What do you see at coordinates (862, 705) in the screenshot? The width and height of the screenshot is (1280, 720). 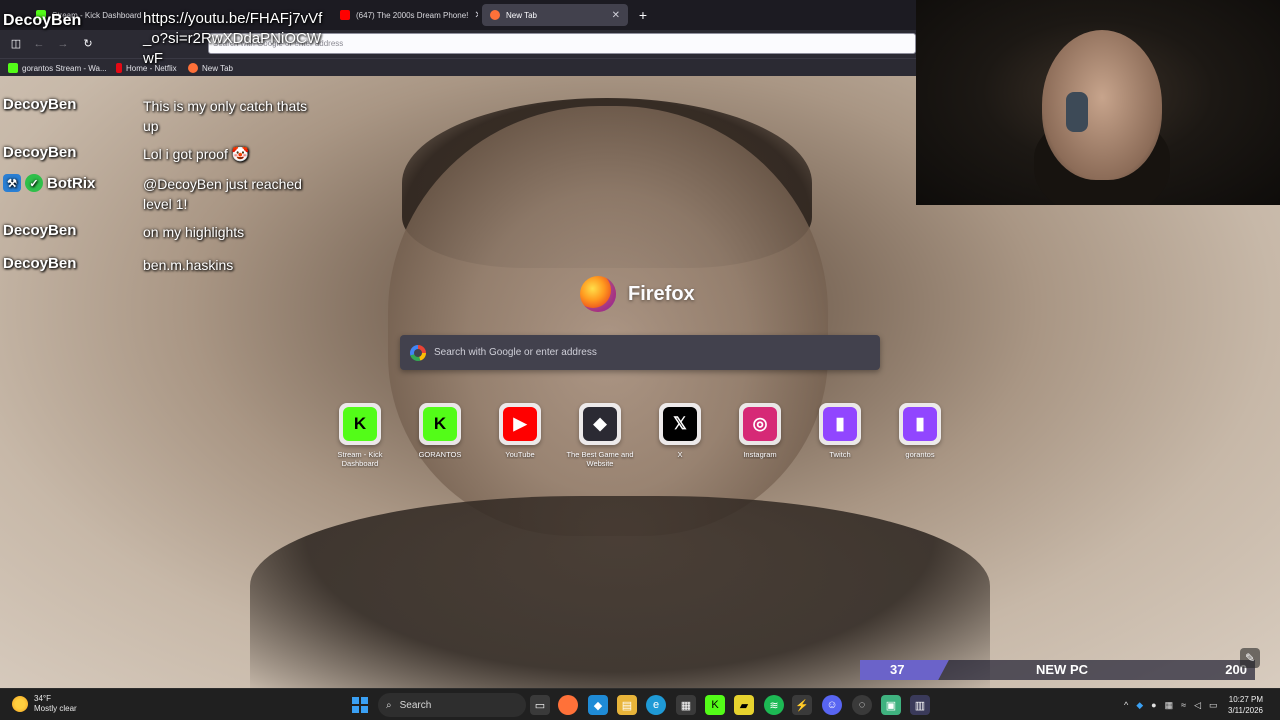 I see `app-taskbar-icon: ◌` at bounding box center [862, 705].